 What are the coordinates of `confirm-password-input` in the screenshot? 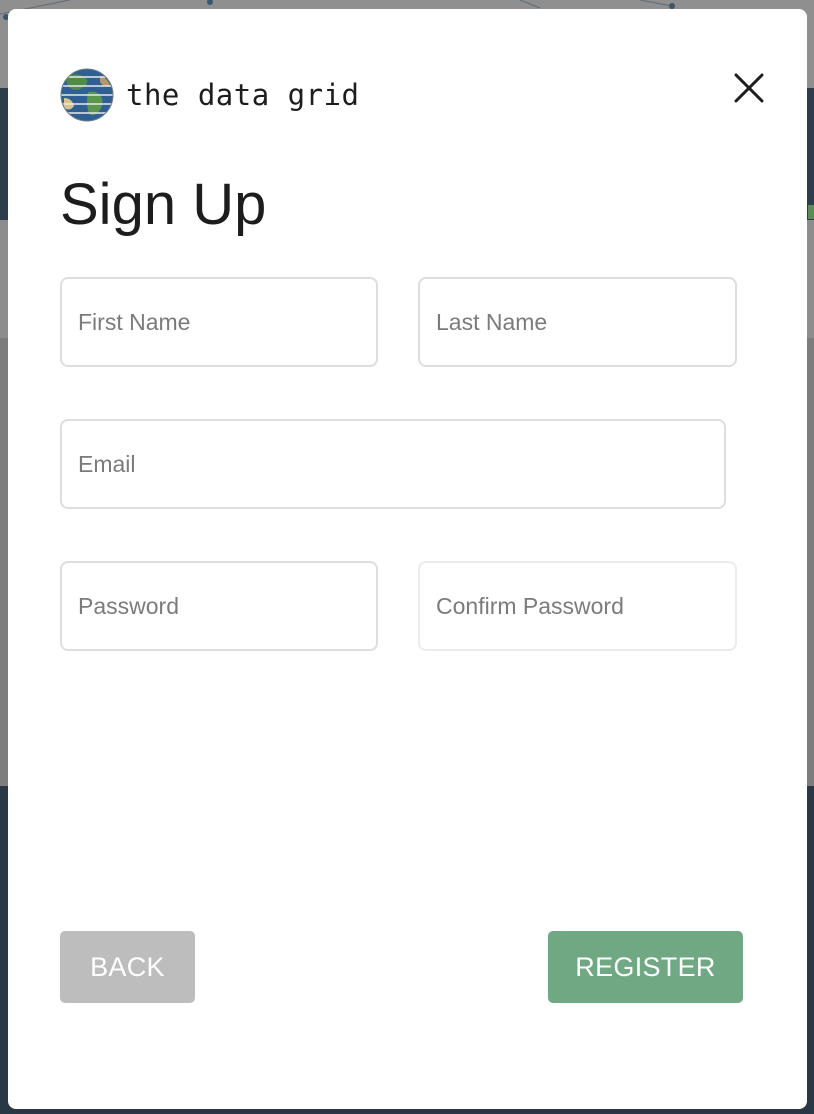 It's located at (577, 606).